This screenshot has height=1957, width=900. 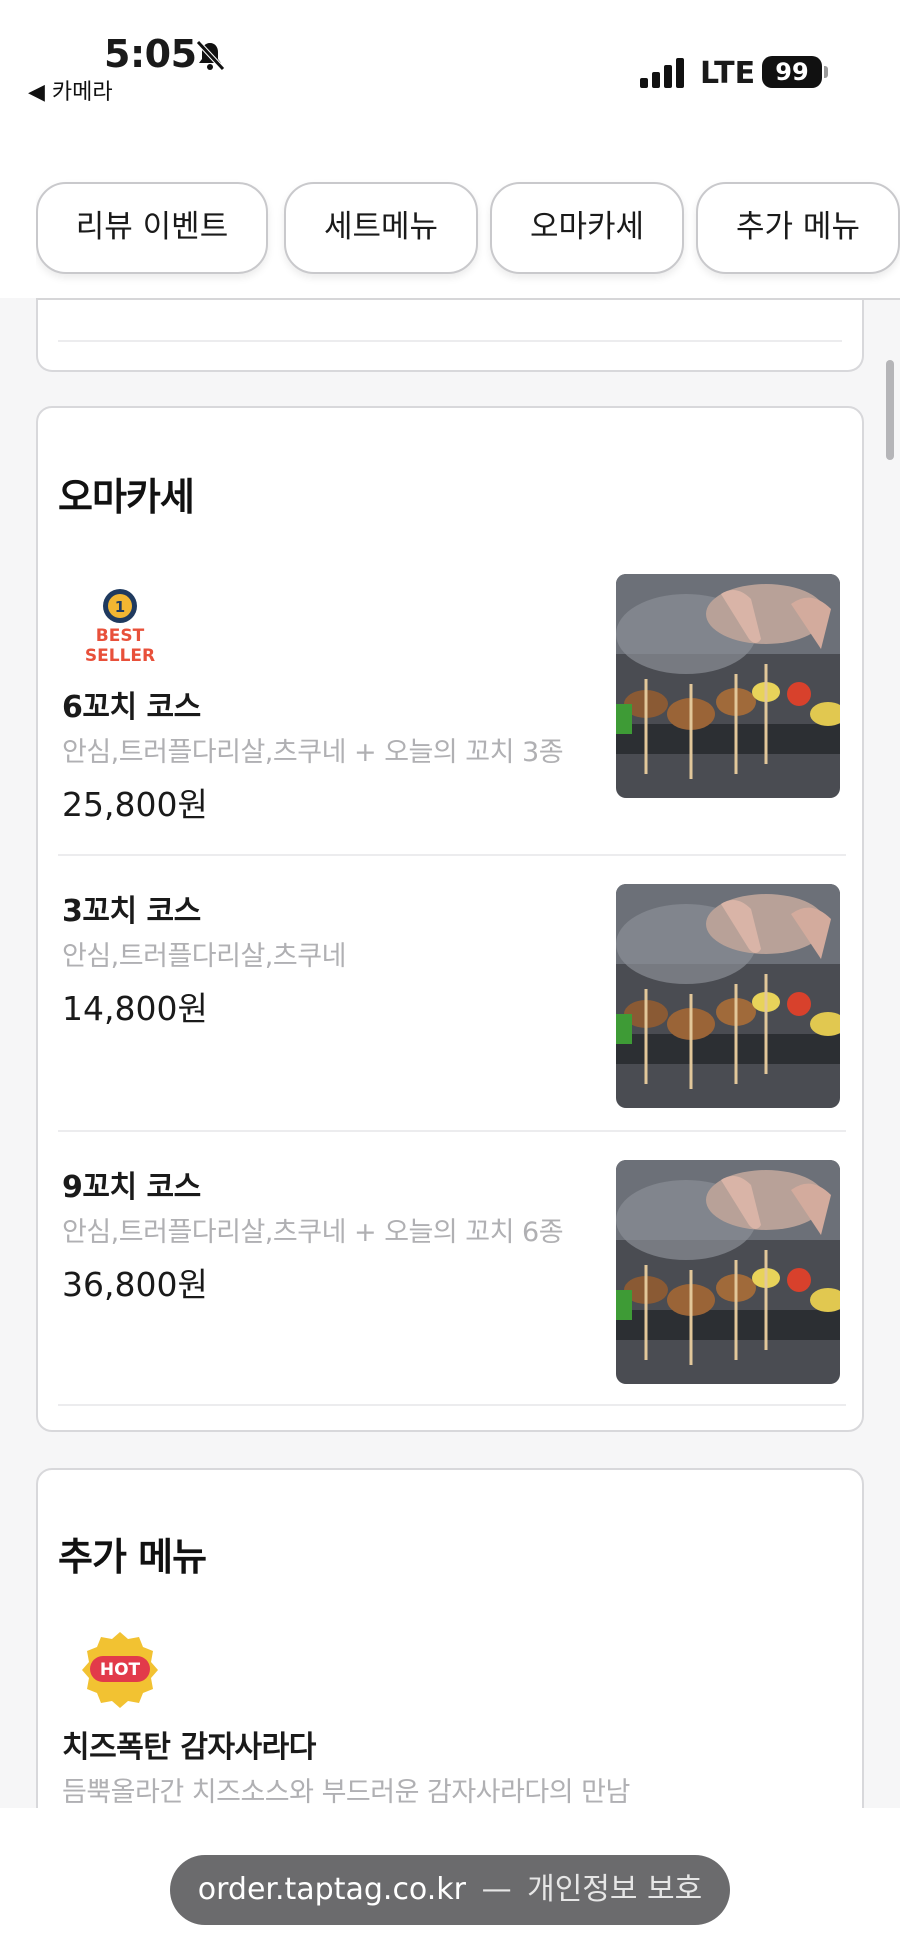 What do you see at coordinates (346, 1792) in the screenshot?
I see `menu-item-description: 듬뿍올라간 치즈소스와 부드러운 감자사라다의 만남` at bounding box center [346, 1792].